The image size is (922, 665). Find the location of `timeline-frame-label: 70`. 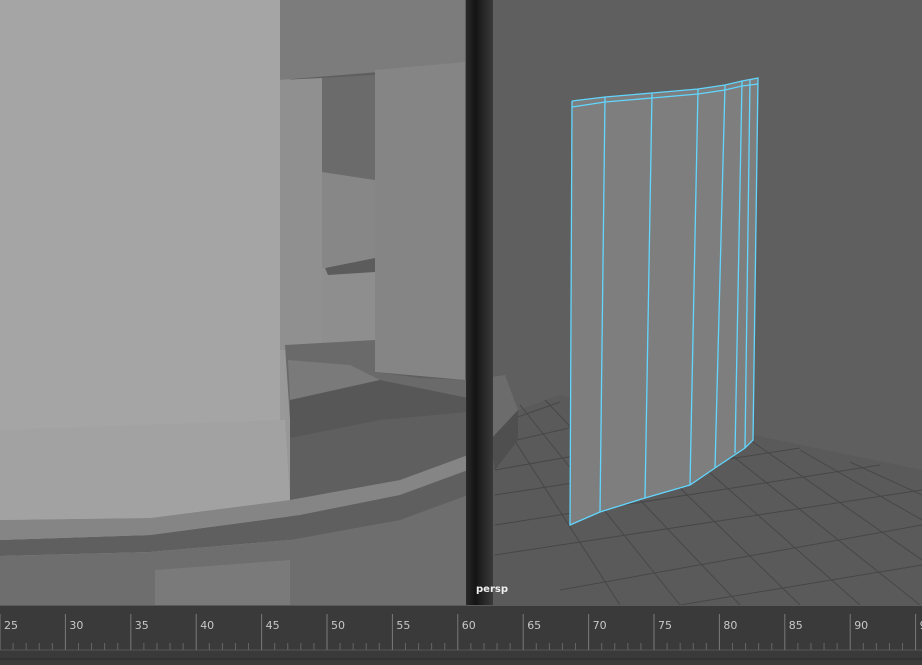

timeline-frame-label: 70 is located at coordinates (600, 625).